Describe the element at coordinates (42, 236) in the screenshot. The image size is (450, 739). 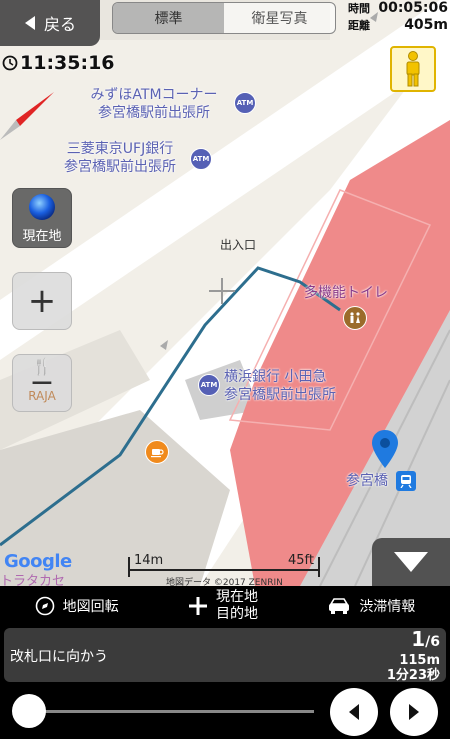
I see `current-location-label: 現在地` at that location.